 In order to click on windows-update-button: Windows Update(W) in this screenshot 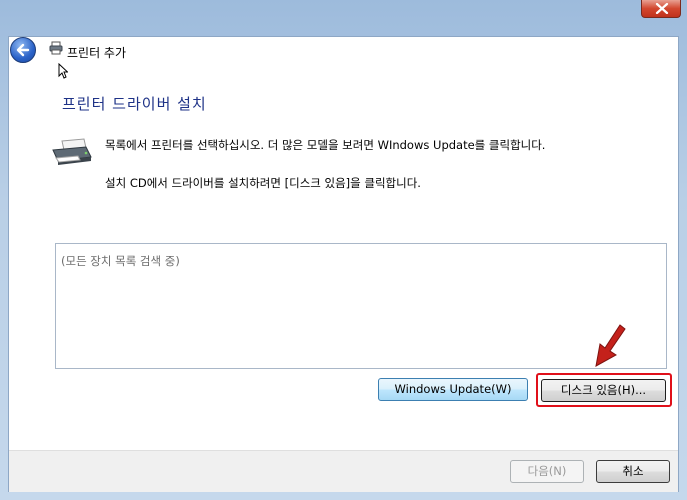, I will do `click(453, 389)`.